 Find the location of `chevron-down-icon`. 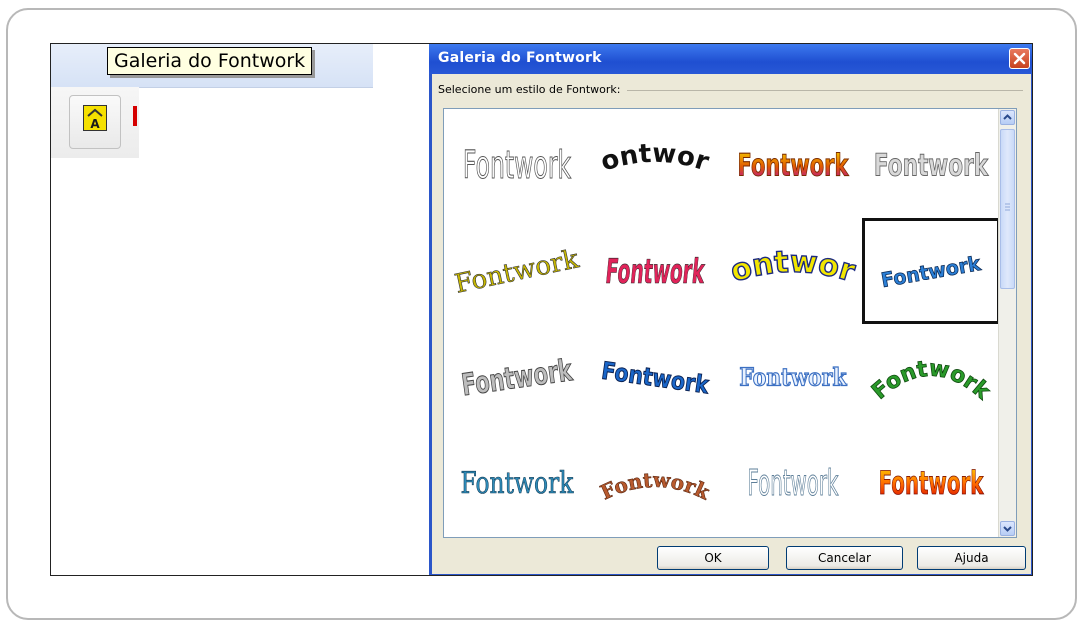

chevron-down-icon is located at coordinates (1007, 529).